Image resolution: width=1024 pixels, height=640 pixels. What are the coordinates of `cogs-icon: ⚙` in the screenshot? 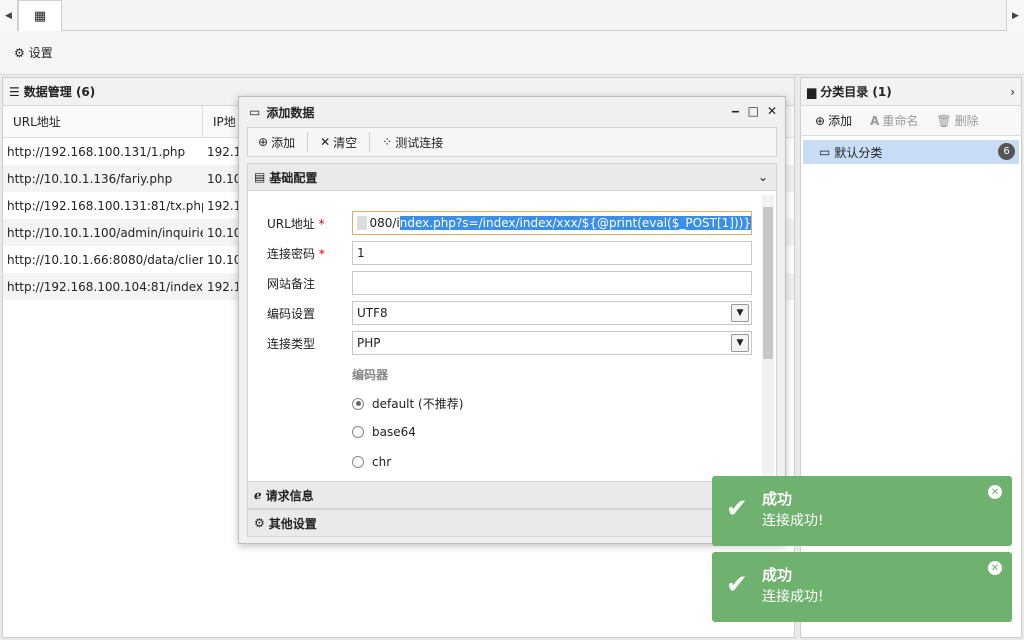 It's located at (259, 523).